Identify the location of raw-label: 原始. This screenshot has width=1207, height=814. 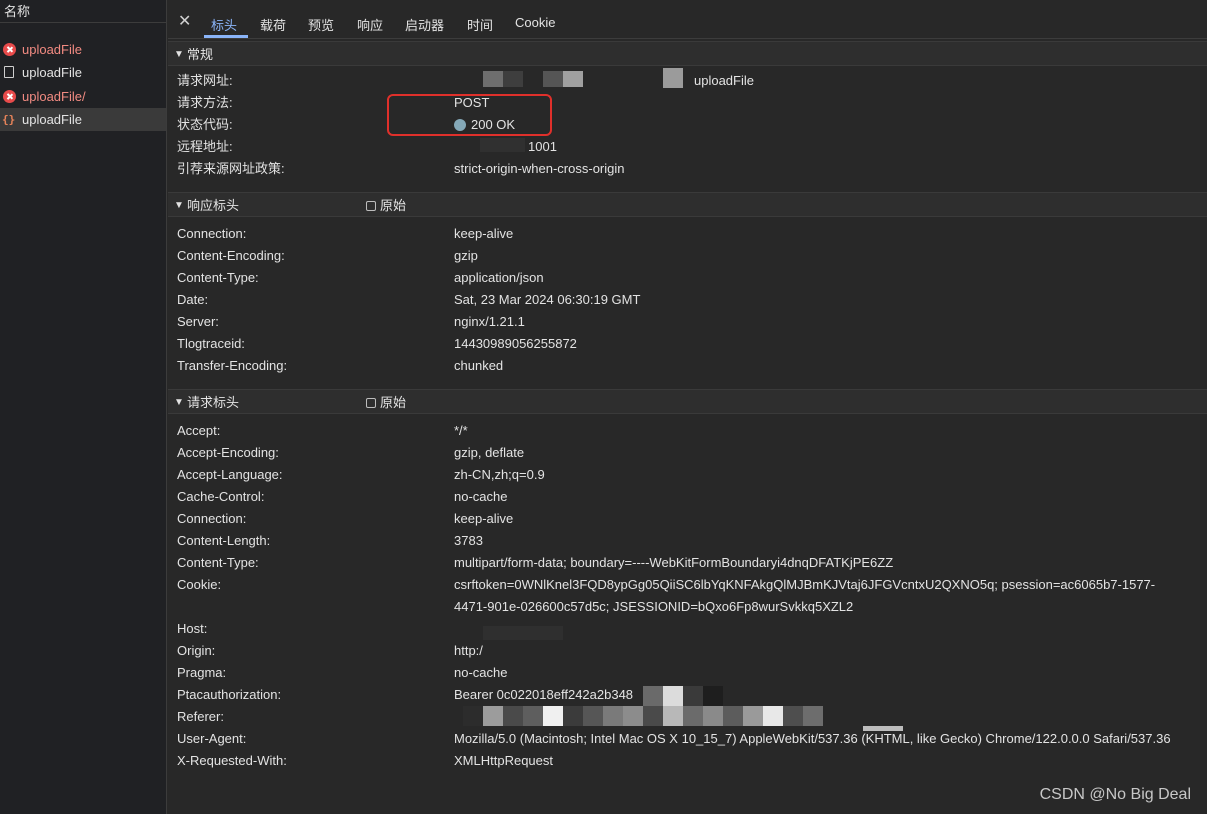
(393, 205).